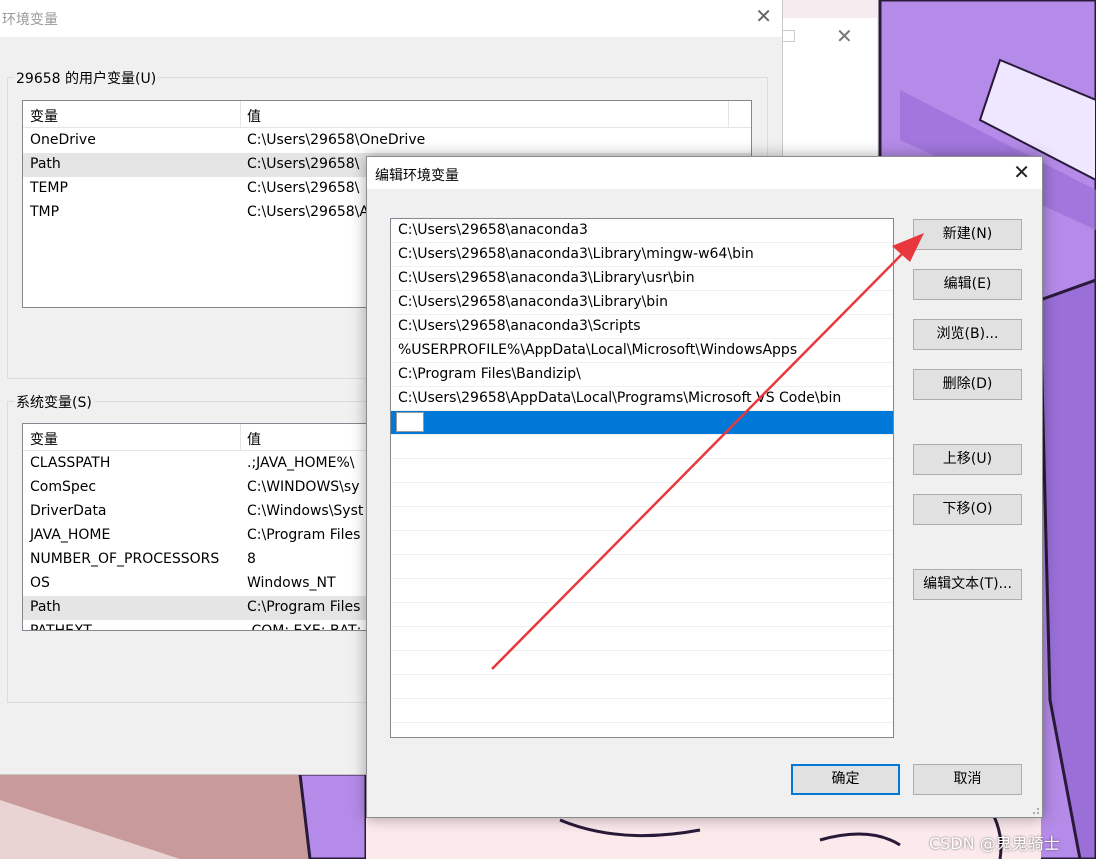  I want to click on path-entry: C:\Users\29658\anaconda3\Library\usr\bin, so click(546, 278).